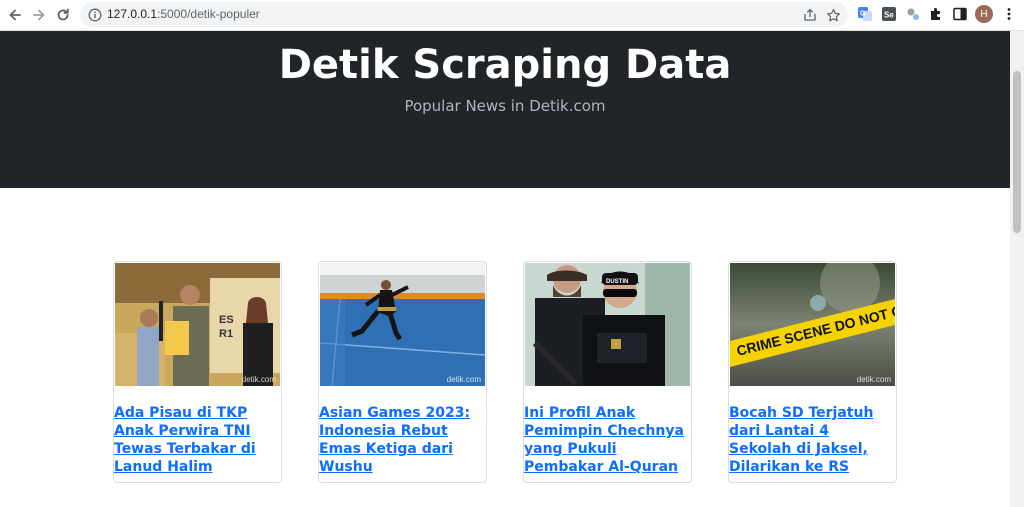  What do you see at coordinates (226, 334) in the screenshot?
I see `svg-text: R1` at bounding box center [226, 334].